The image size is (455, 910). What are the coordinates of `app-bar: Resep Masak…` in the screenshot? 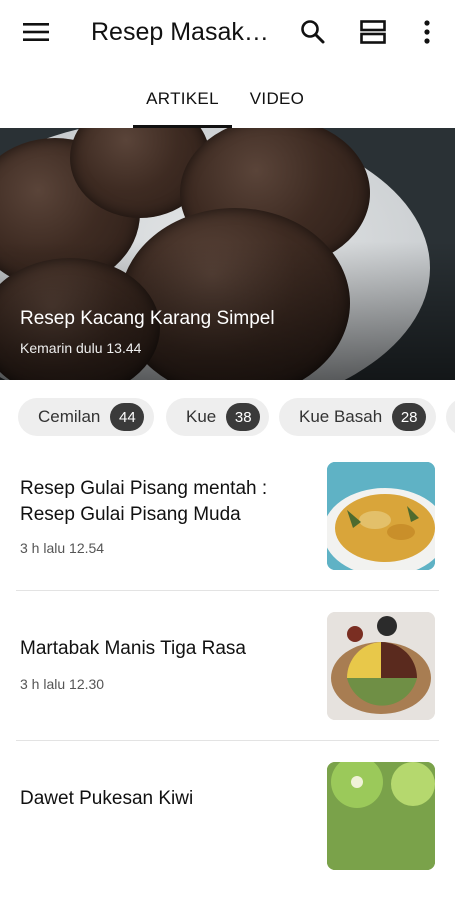 It's located at (227, 32).